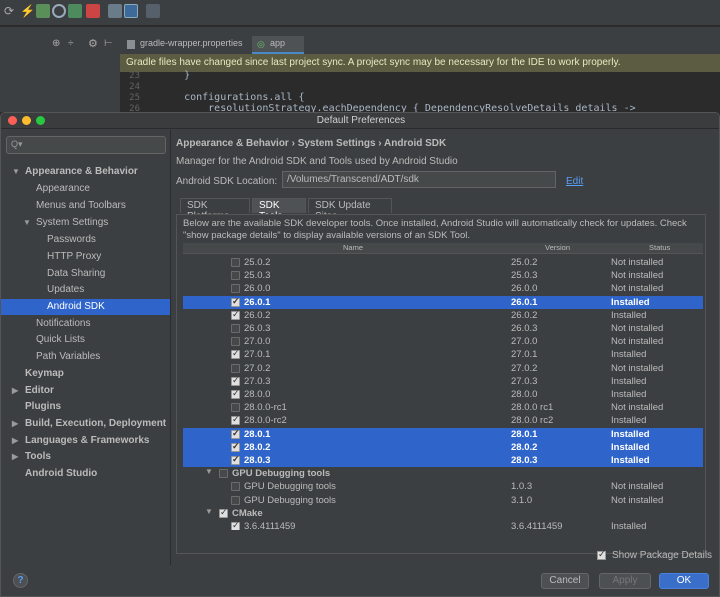 This screenshot has height=597, width=720. I want to click on zoom-window-icon, so click(40, 120).